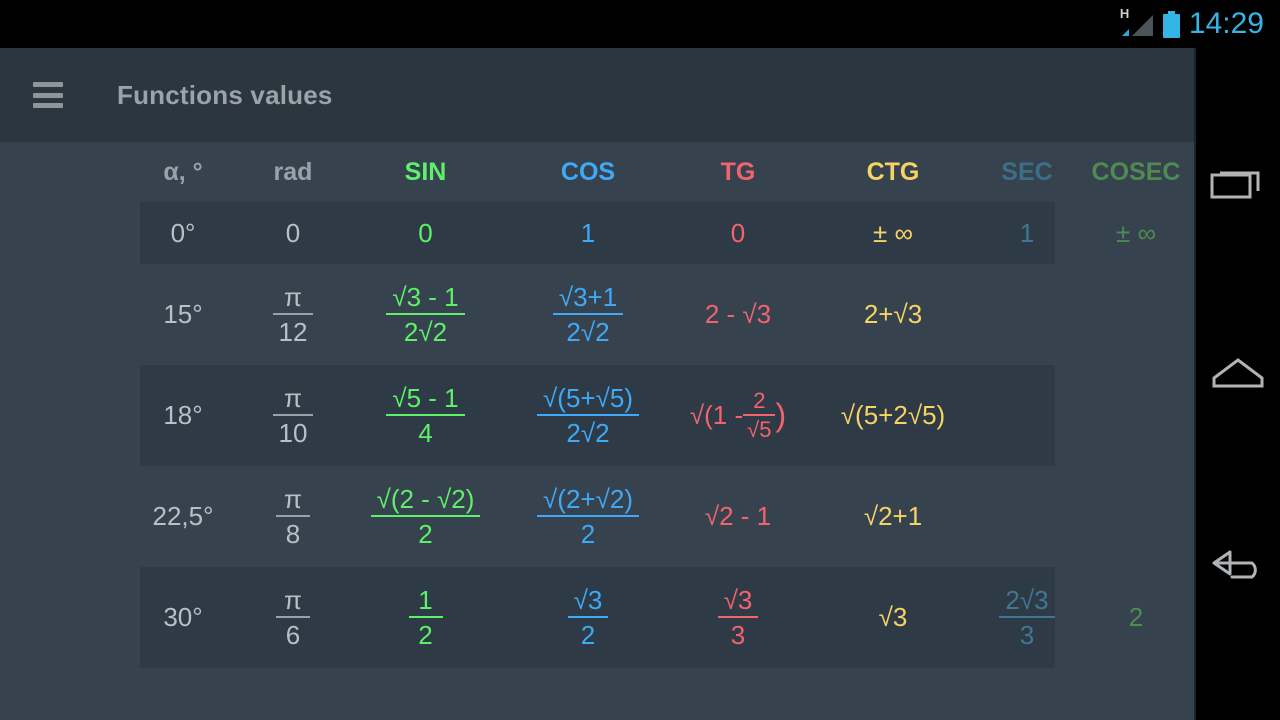  Describe the element at coordinates (183, 314) in the screenshot. I see `cell-angle: 15°` at that location.